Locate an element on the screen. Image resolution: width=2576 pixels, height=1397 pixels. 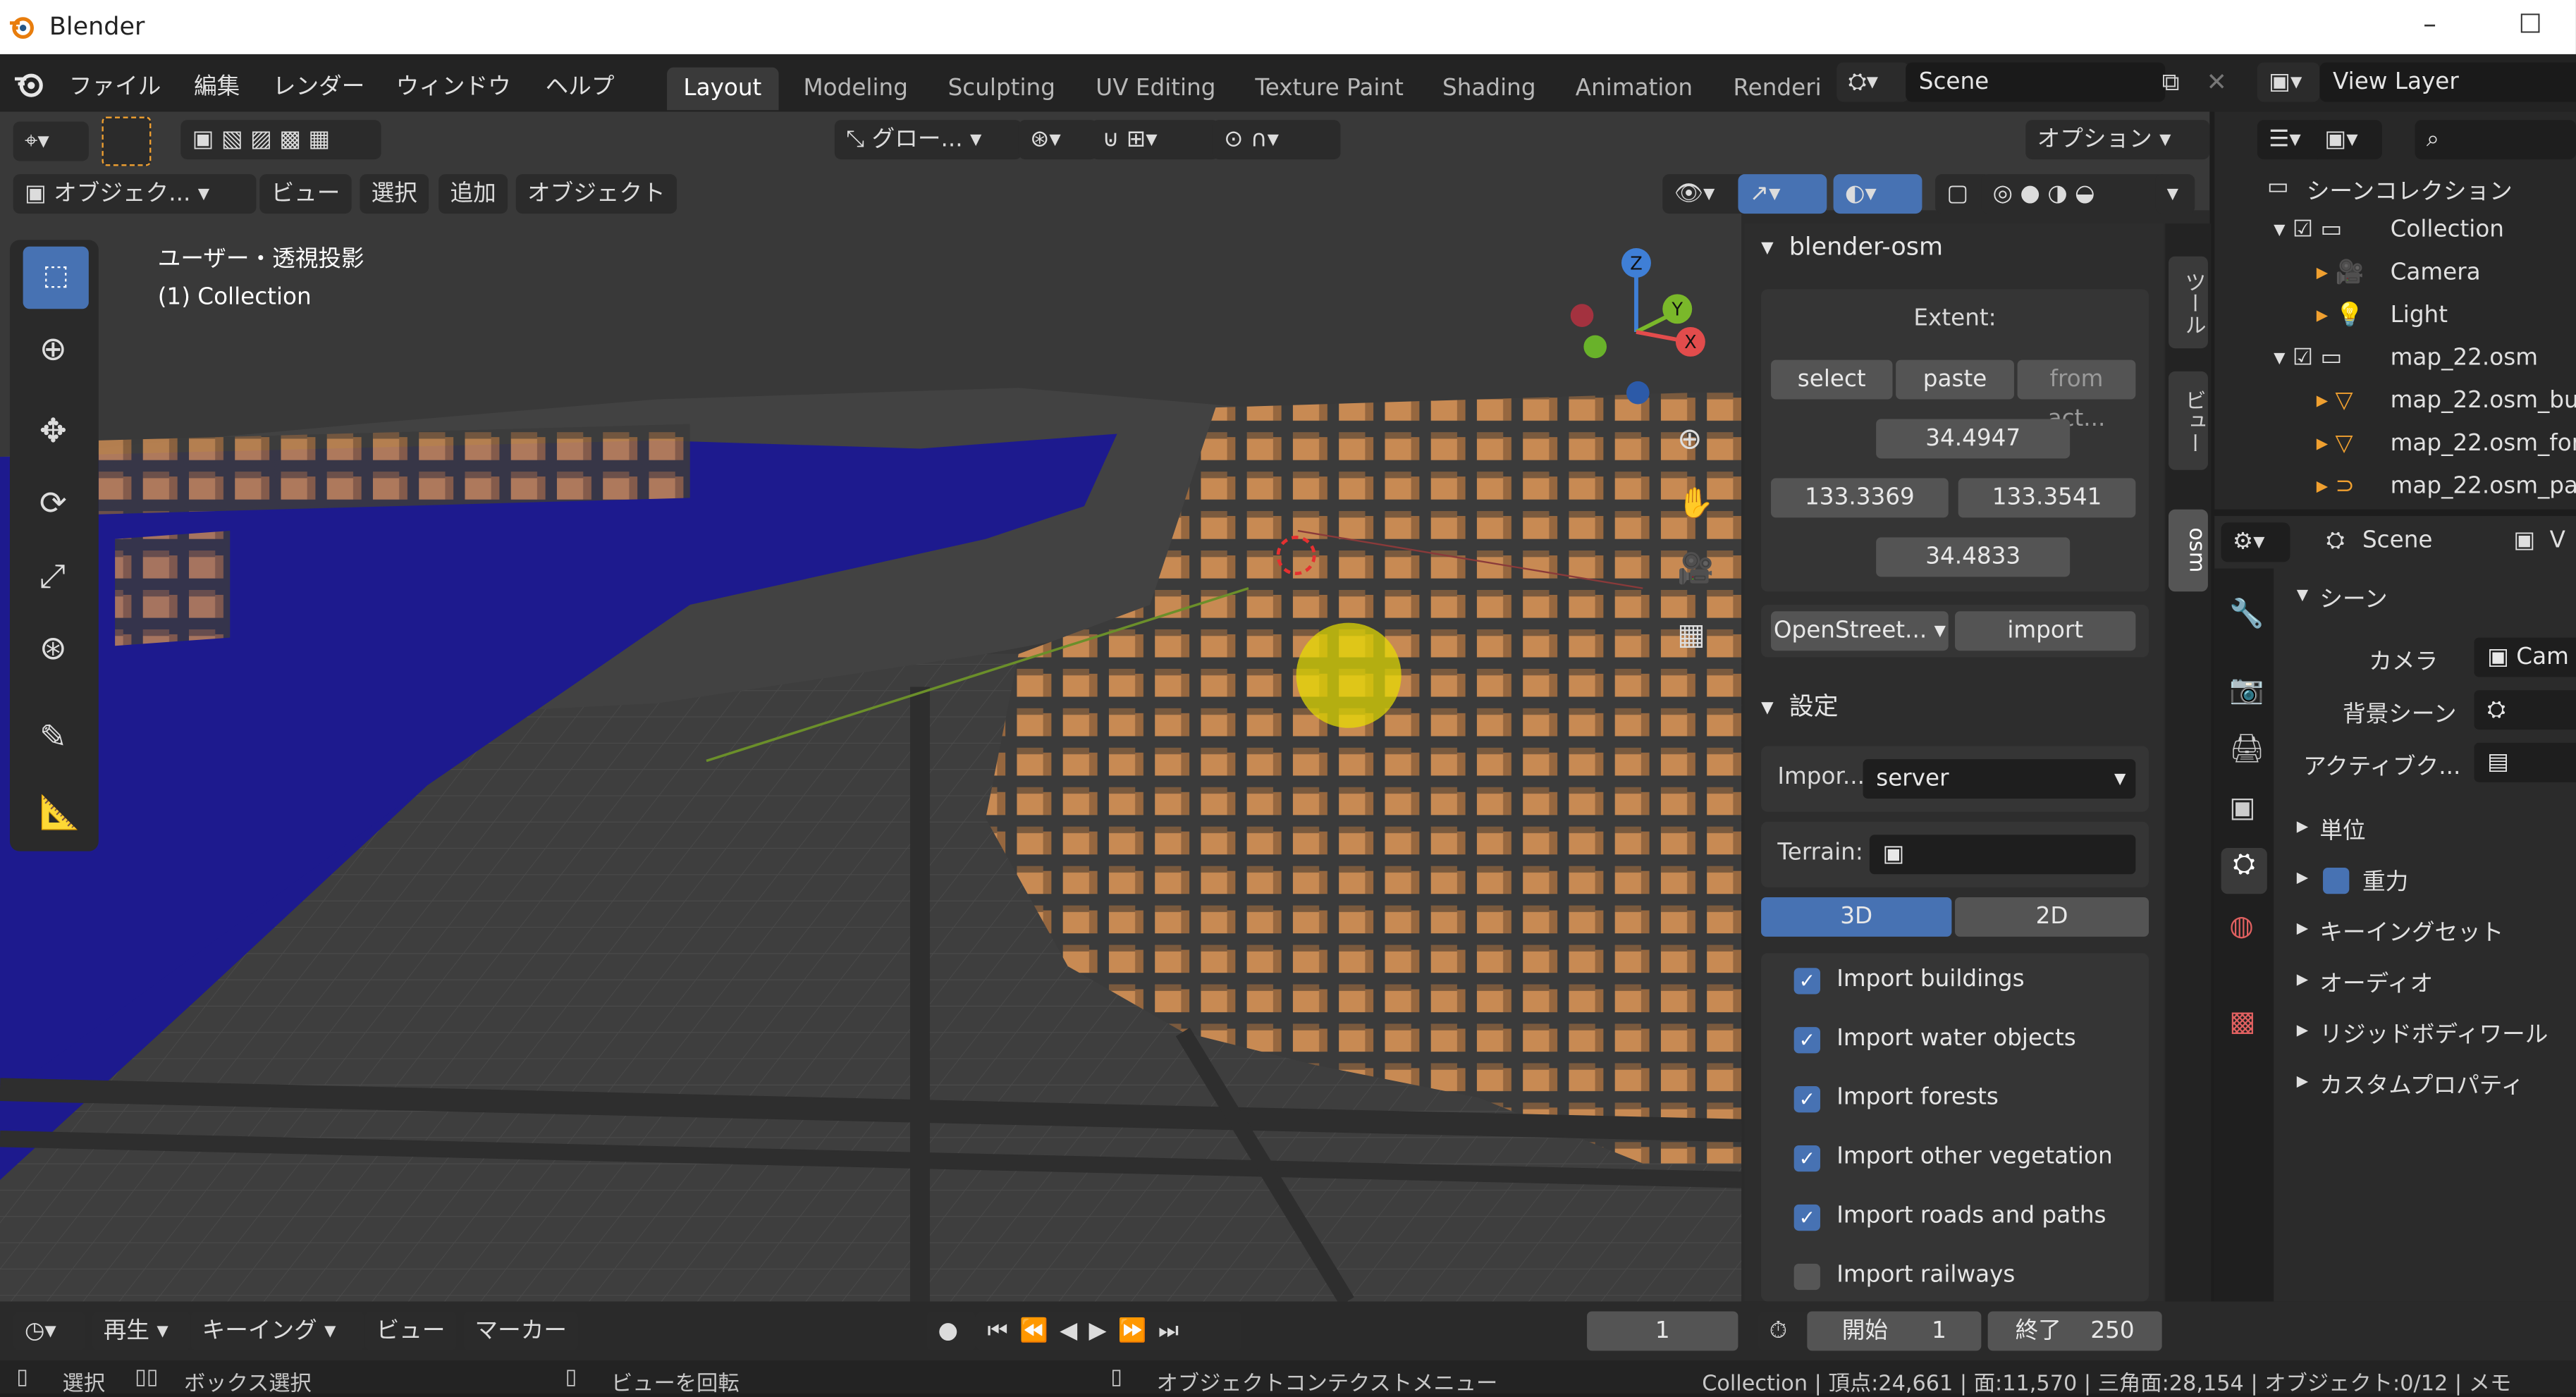
tab-modeling: Modeling is located at coordinates (855, 89).